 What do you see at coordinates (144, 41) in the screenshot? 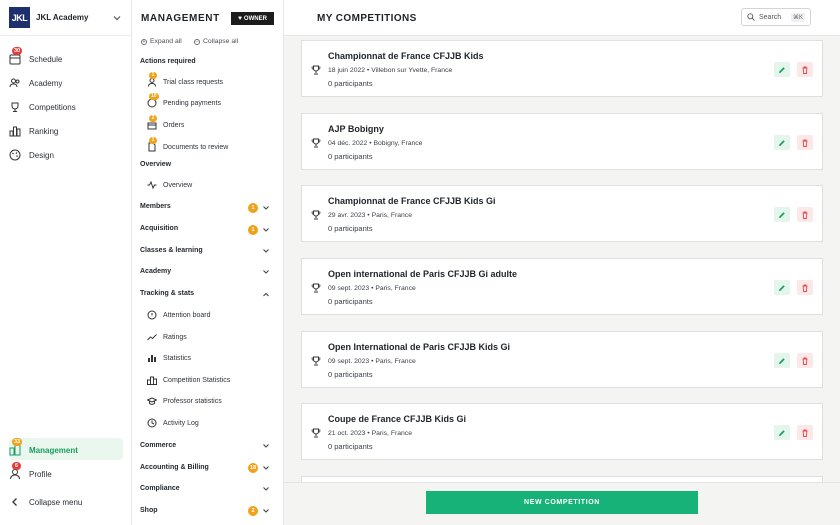
I see `plus-circle-icon: +` at bounding box center [144, 41].